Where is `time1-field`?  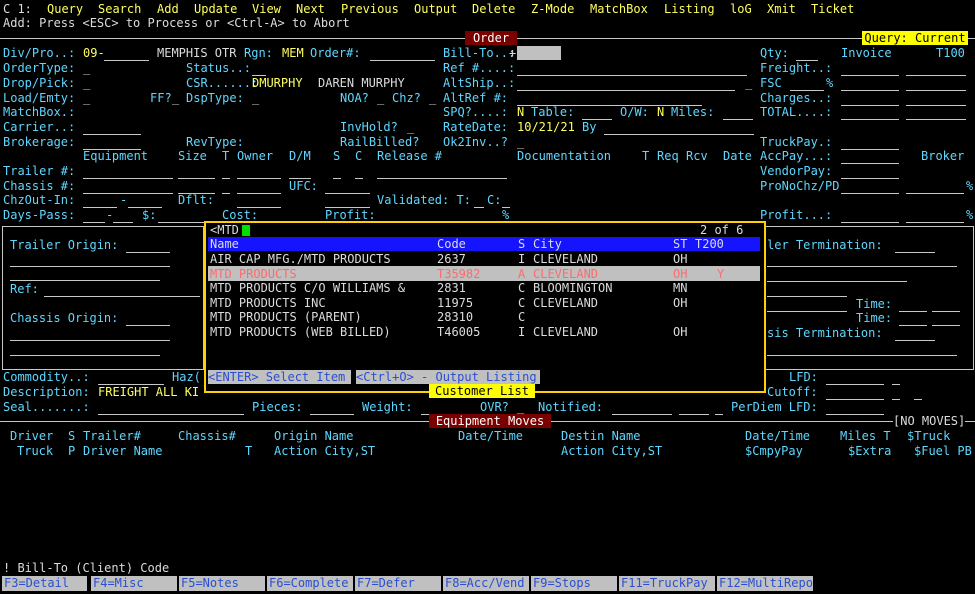
time1-field is located at coordinates (913, 311).